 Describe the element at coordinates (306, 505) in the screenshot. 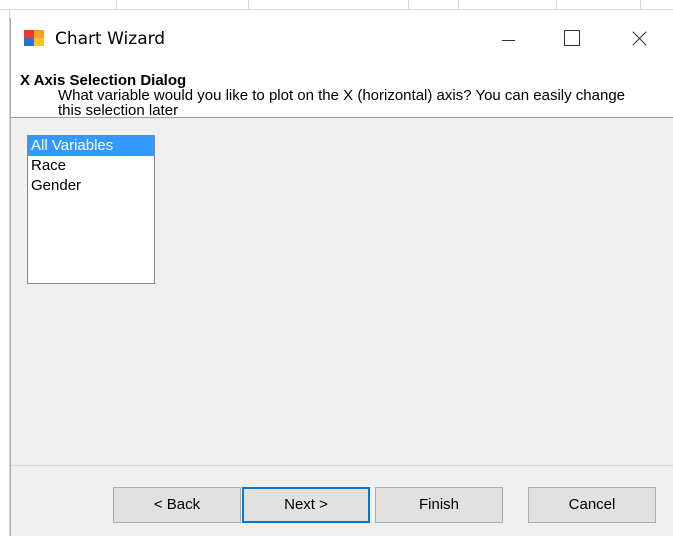

I see `next-button: Next >` at that location.